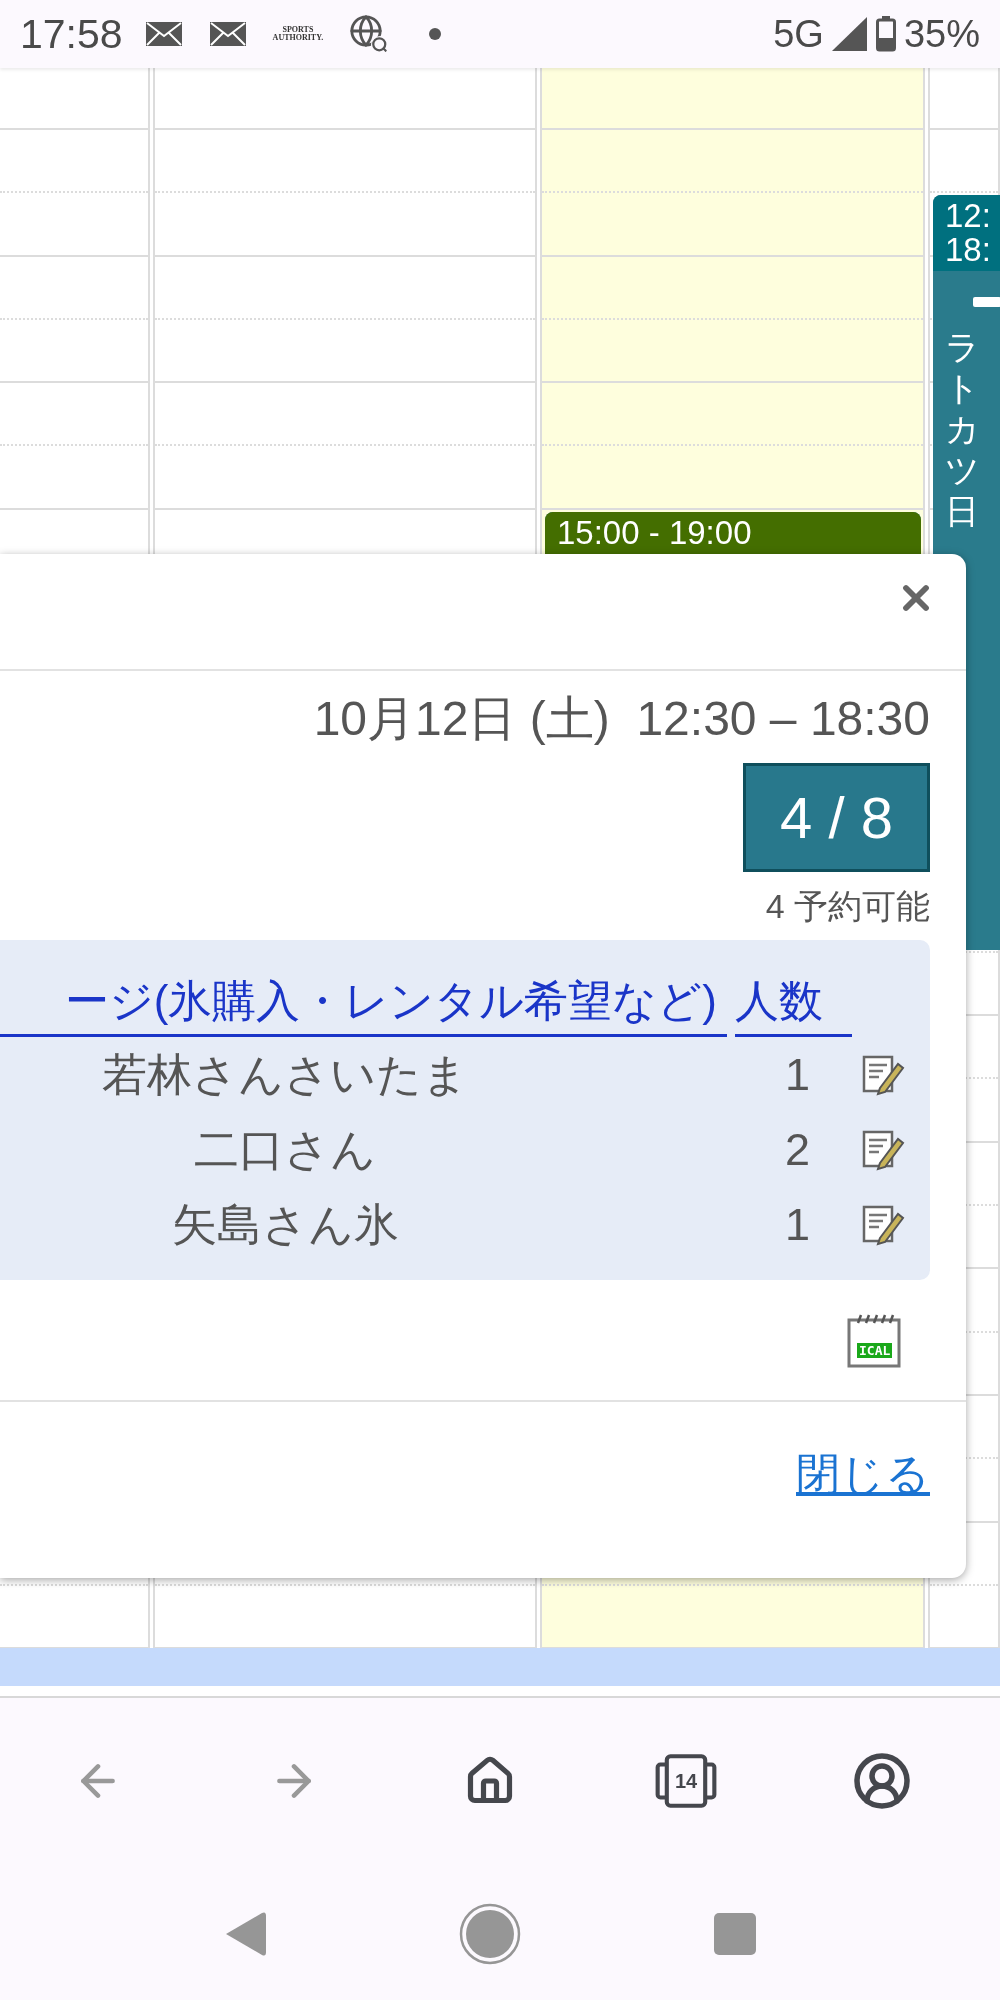 The width and height of the screenshot is (1000, 2000). I want to click on event-datetime: 10月12日 (土) 12:30 – 18:30, so click(621, 719).